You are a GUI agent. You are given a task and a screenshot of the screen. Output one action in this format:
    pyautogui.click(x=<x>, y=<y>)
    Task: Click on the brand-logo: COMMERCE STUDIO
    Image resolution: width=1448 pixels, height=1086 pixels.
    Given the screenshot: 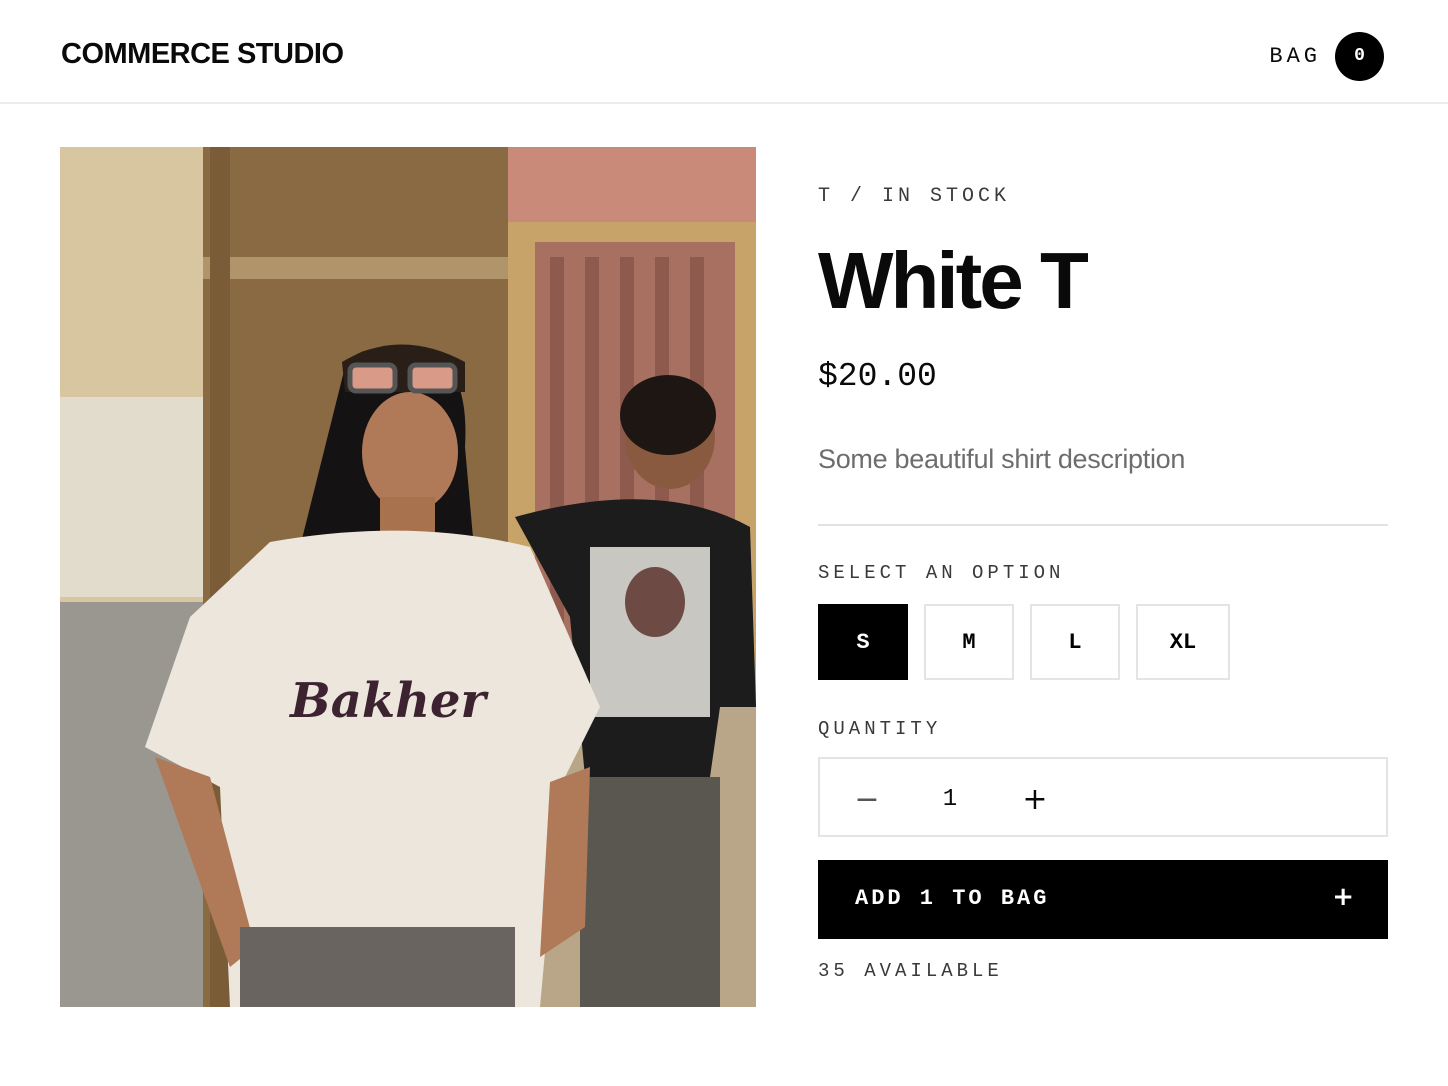 What is the action you would take?
    pyautogui.click(x=202, y=54)
    